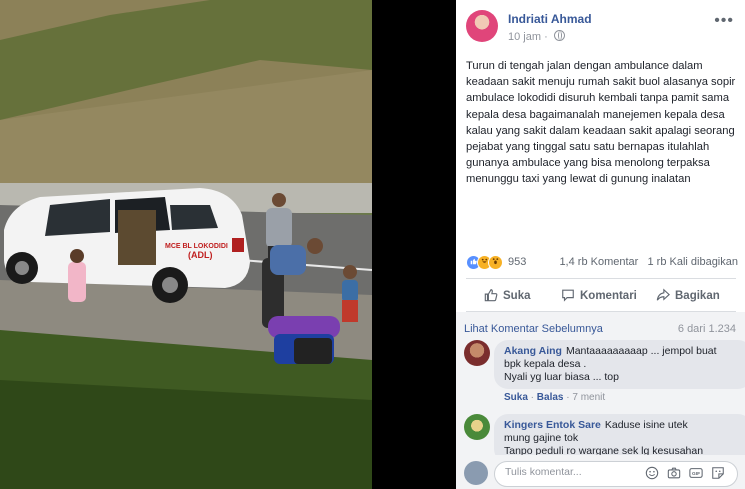  I want to click on reaction-count: 953, so click(517, 262).